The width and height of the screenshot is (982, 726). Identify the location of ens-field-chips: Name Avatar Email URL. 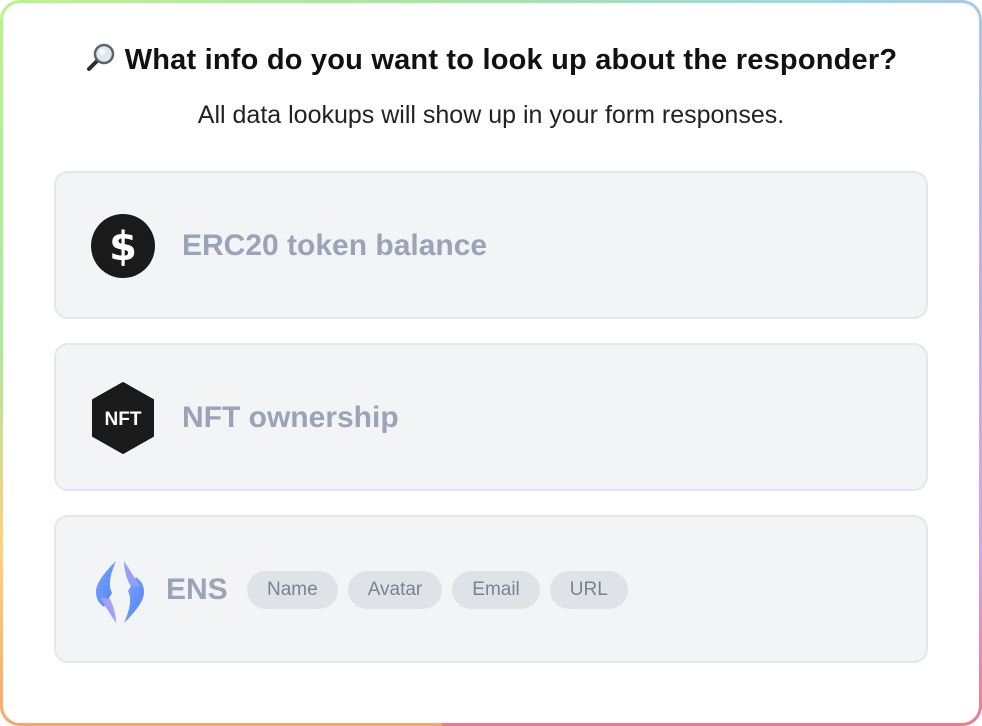
(437, 590).